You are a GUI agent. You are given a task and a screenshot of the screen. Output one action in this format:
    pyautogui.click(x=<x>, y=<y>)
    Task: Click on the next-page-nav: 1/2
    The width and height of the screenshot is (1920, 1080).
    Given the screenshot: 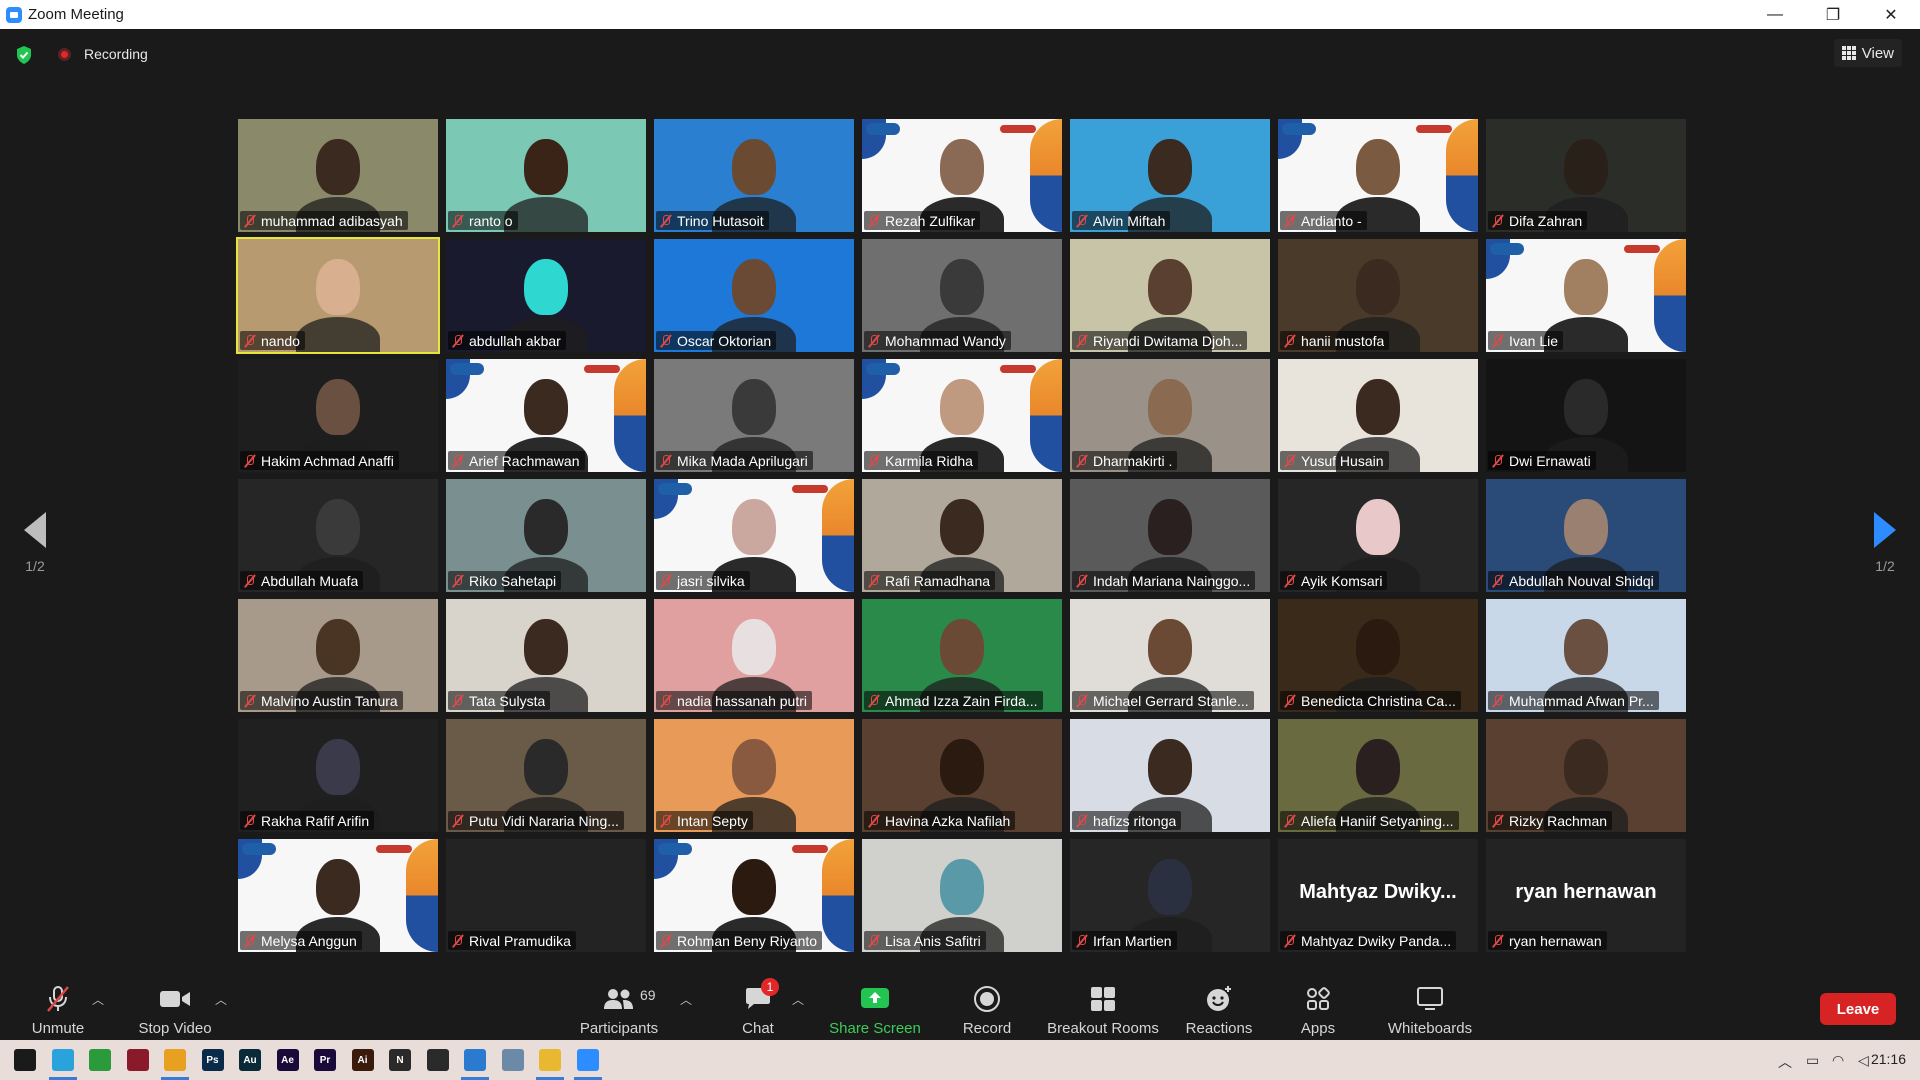 What is the action you would take?
    pyautogui.click(x=1885, y=535)
    